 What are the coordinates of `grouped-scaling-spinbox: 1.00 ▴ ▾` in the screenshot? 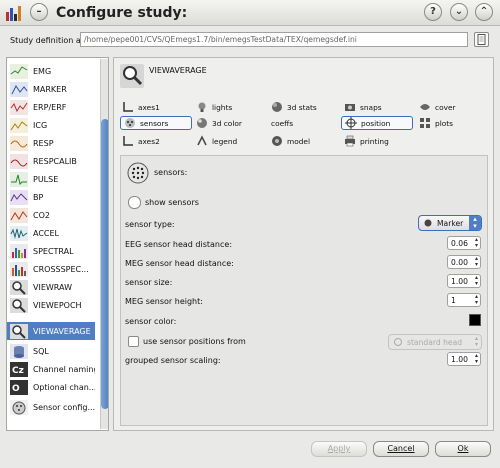 It's located at (464, 359).